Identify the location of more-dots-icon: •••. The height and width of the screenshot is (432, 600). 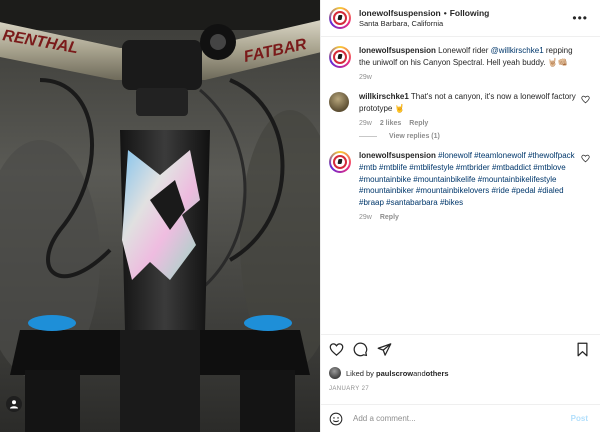
(580, 18).